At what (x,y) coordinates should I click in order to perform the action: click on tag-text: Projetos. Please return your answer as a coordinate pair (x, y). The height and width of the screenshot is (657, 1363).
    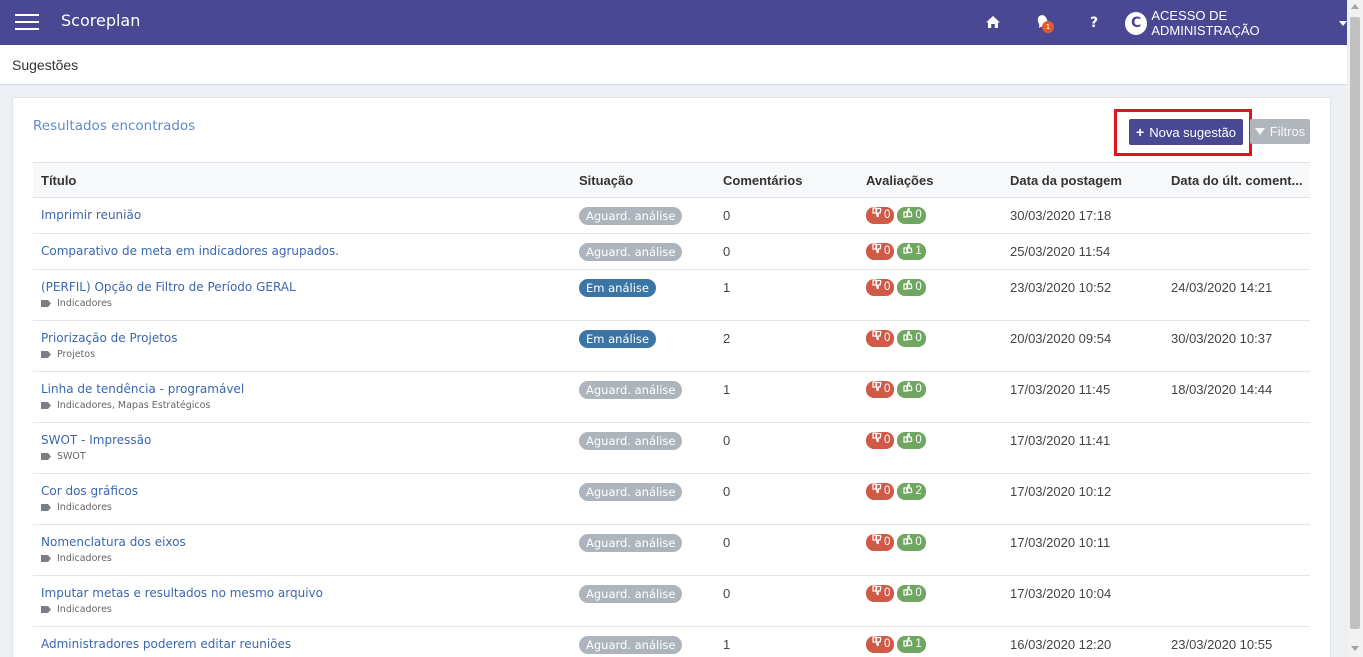
    Looking at the image, I should click on (76, 354).